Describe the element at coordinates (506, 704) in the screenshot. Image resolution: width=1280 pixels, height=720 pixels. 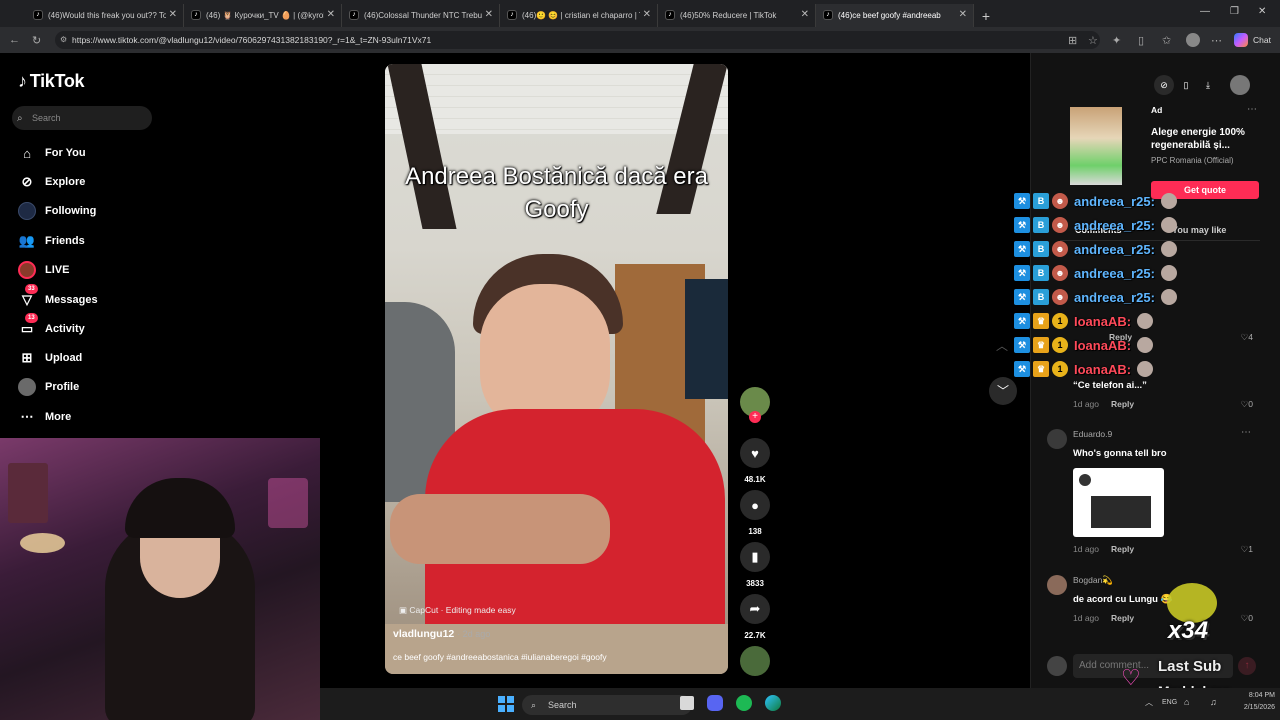
I see `windows-start-icon` at that location.